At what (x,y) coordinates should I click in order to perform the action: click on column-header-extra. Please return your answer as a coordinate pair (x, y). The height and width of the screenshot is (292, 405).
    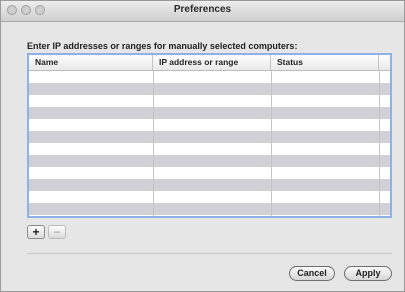
    Looking at the image, I should click on (384, 62).